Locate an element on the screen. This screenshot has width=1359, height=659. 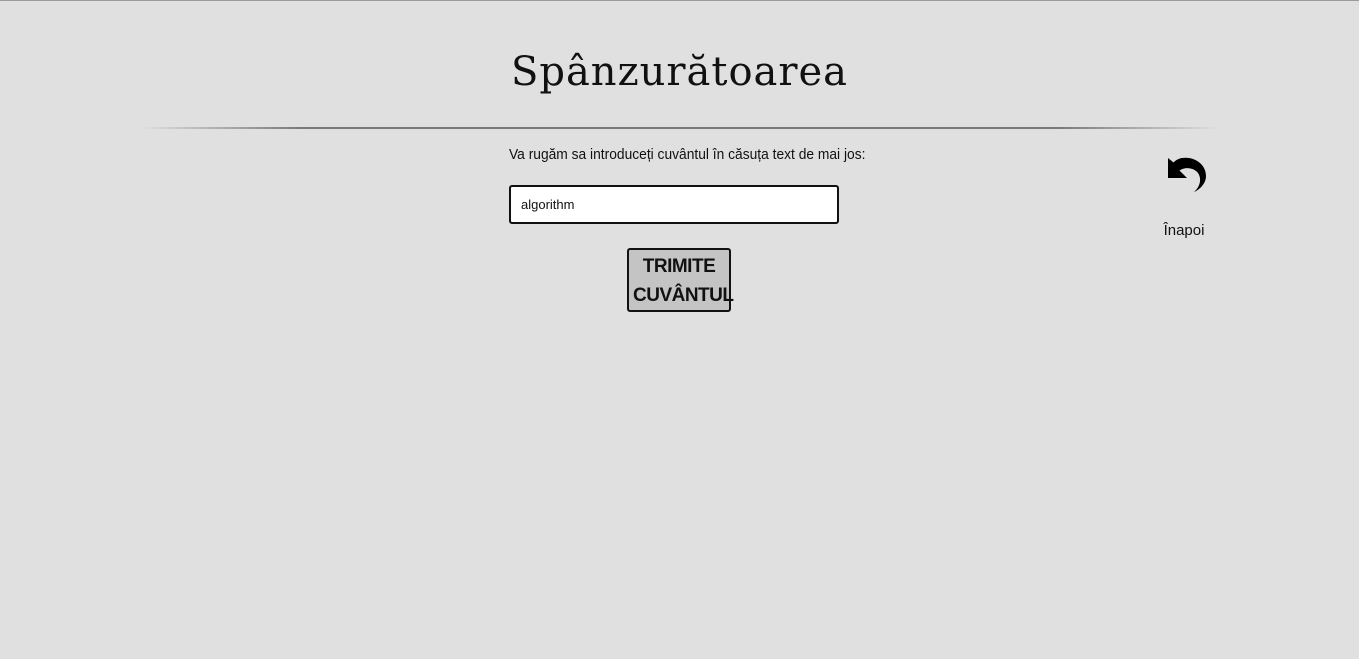
word-input is located at coordinates (674, 204).